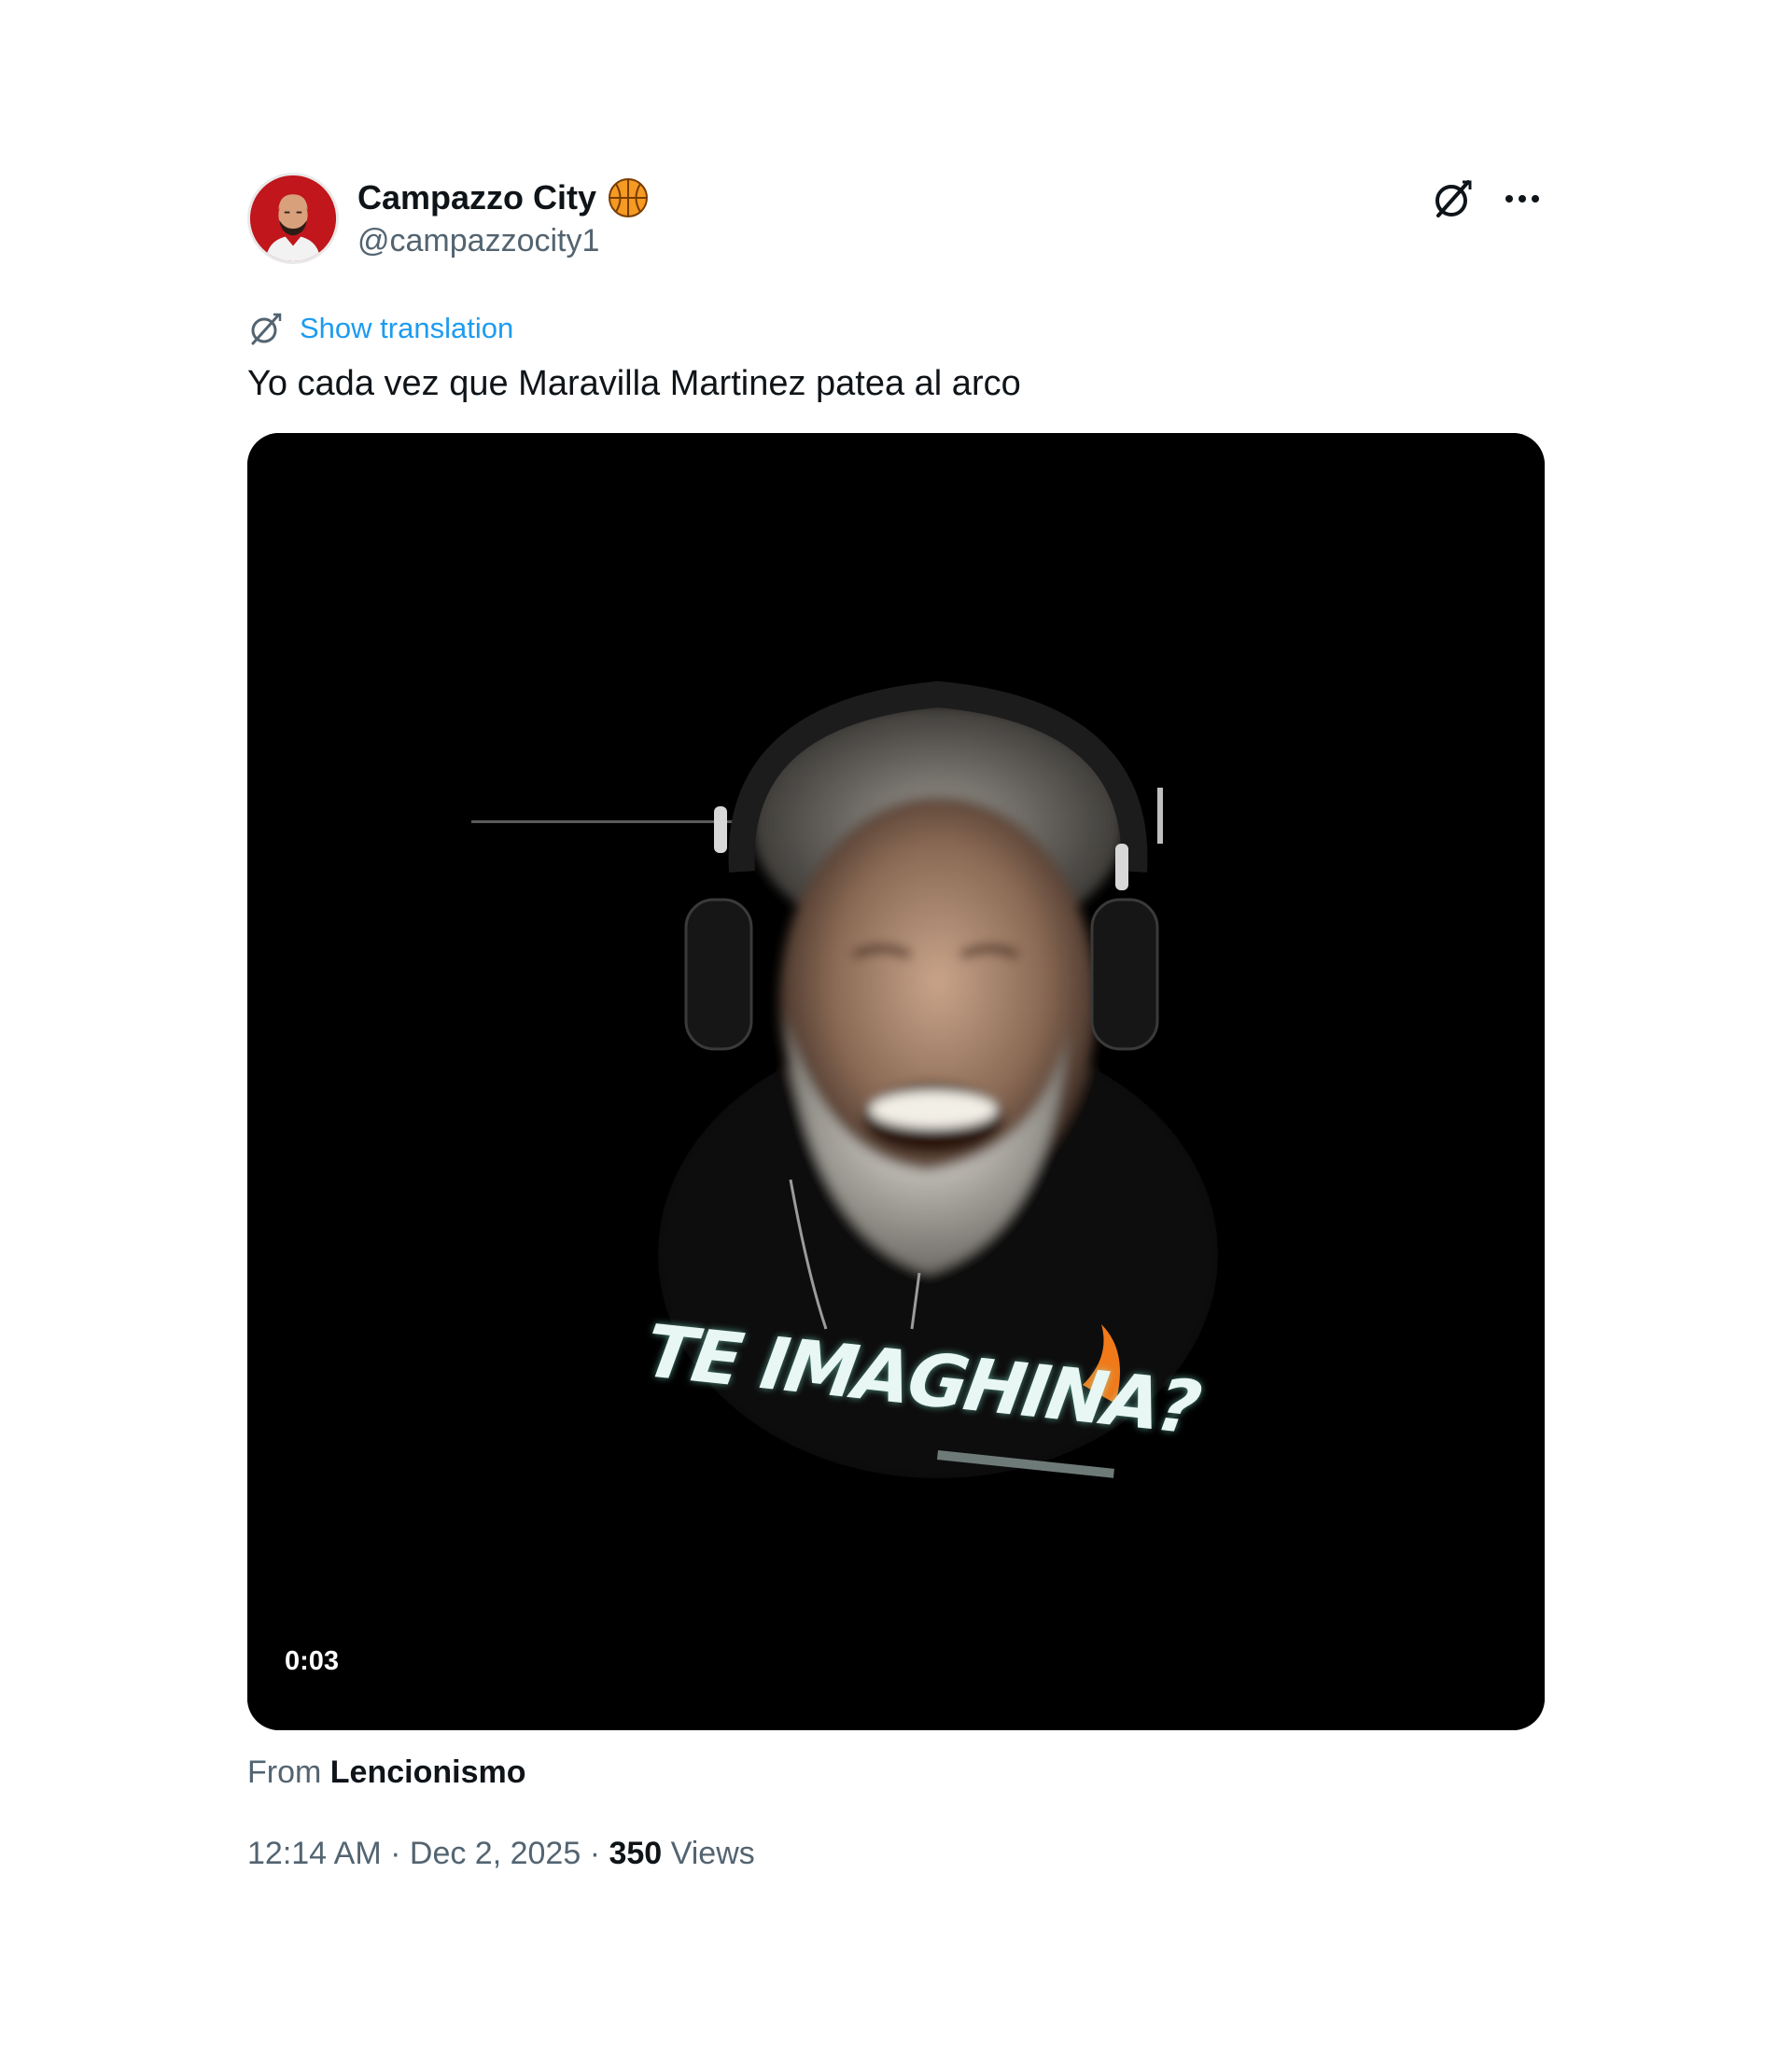 The height and width of the screenshot is (2055, 1792). Describe the element at coordinates (1522, 198) in the screenshot. I see `more-icon` at that location.